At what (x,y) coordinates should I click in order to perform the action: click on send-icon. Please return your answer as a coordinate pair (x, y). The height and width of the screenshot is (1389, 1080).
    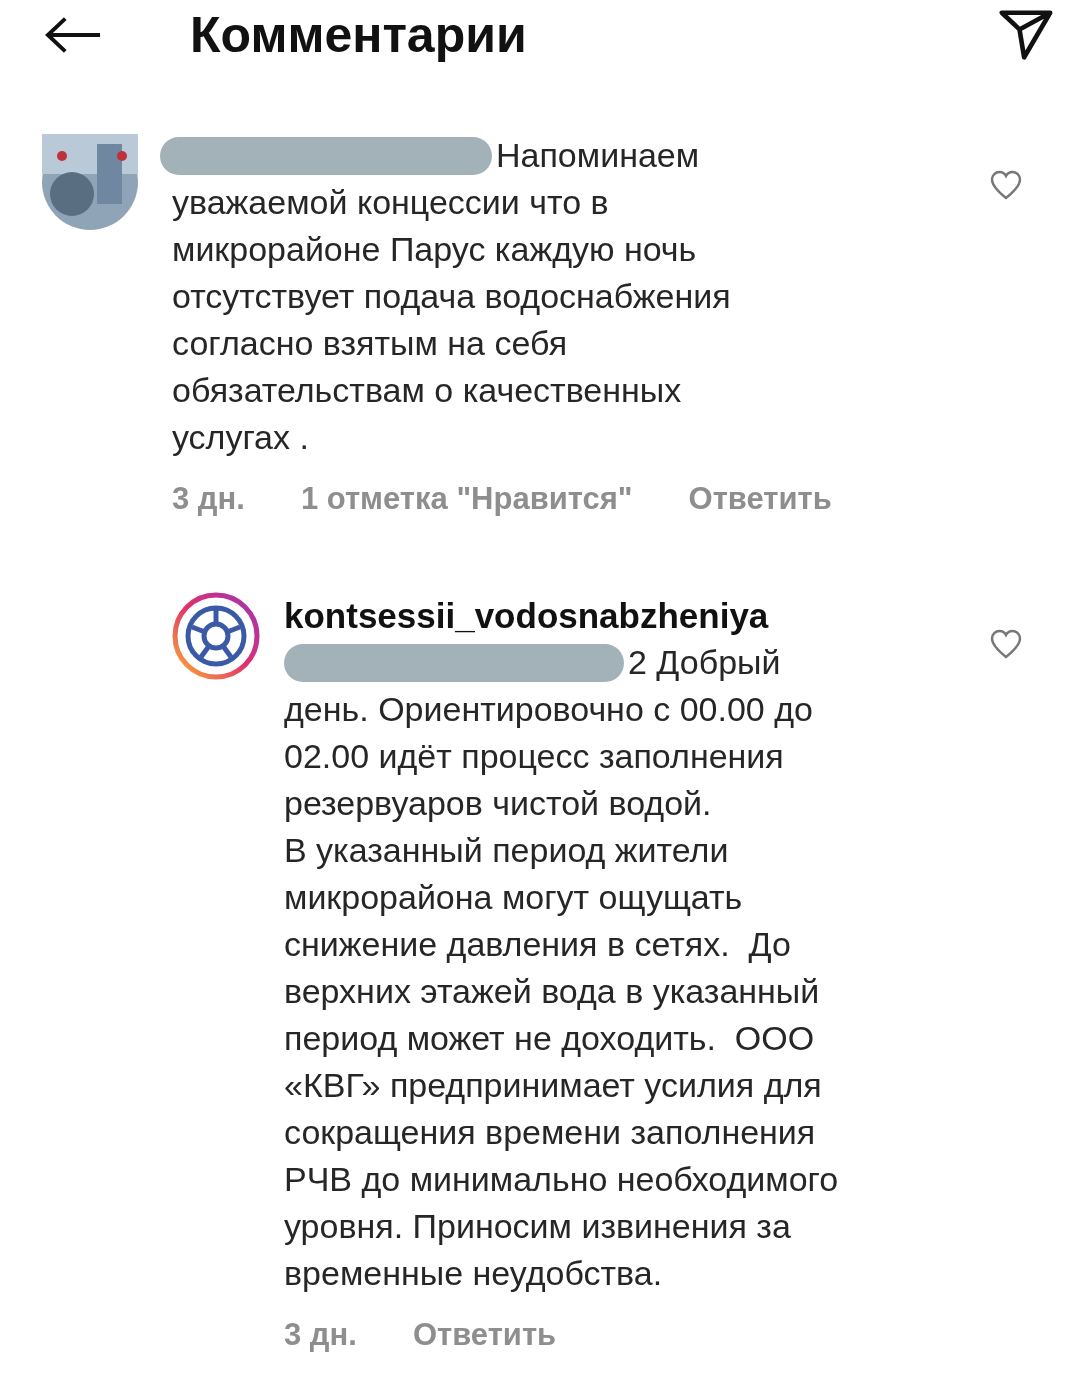
    Looking at the image, I should click on (1026, 35).